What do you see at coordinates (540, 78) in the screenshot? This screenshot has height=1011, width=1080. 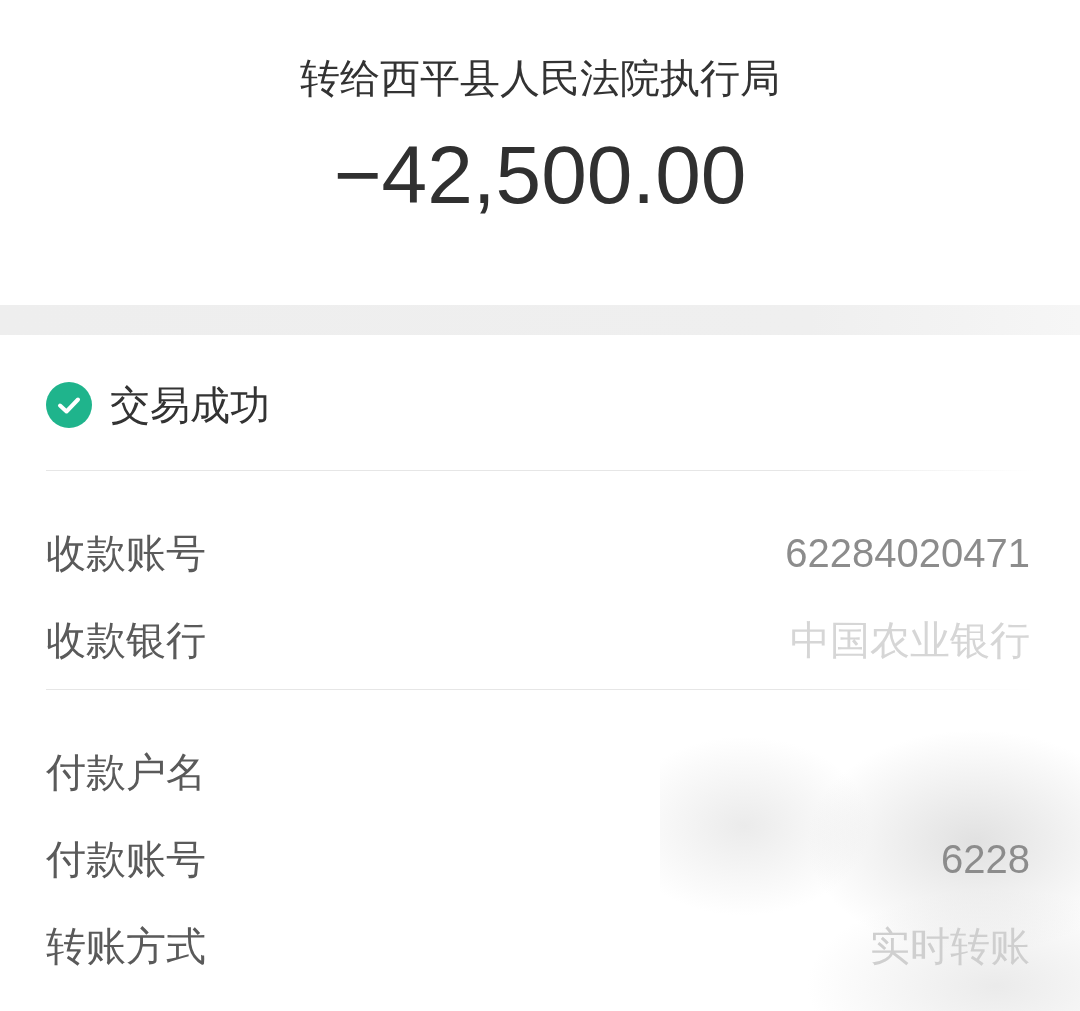 I see `transfer-title: 转给西平县人民法院执行局` at bounding box center [540, 78].